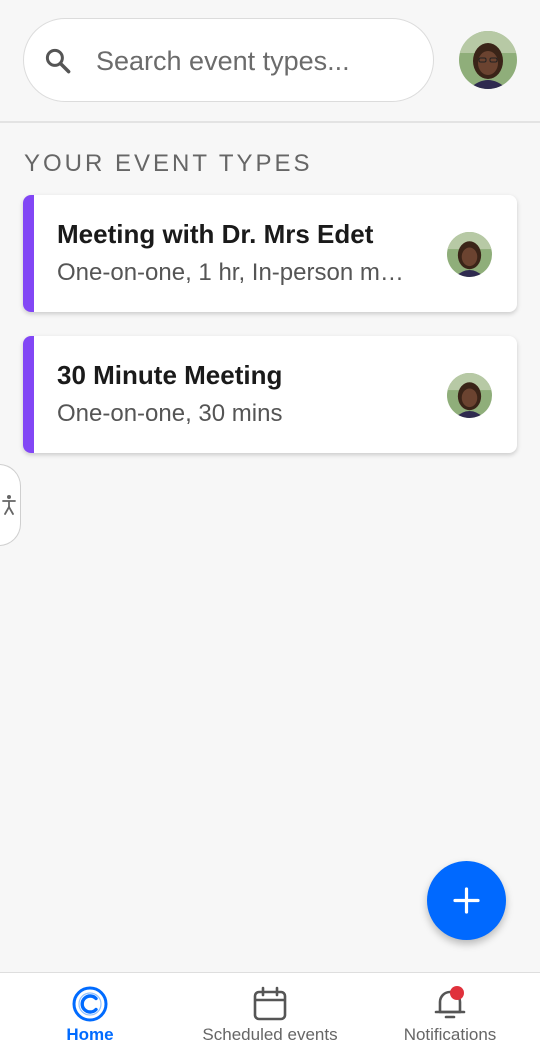  What do you see at coordinates (256, 61) in the screenshot?
I see `search-input` at bounding box center [256, 61].